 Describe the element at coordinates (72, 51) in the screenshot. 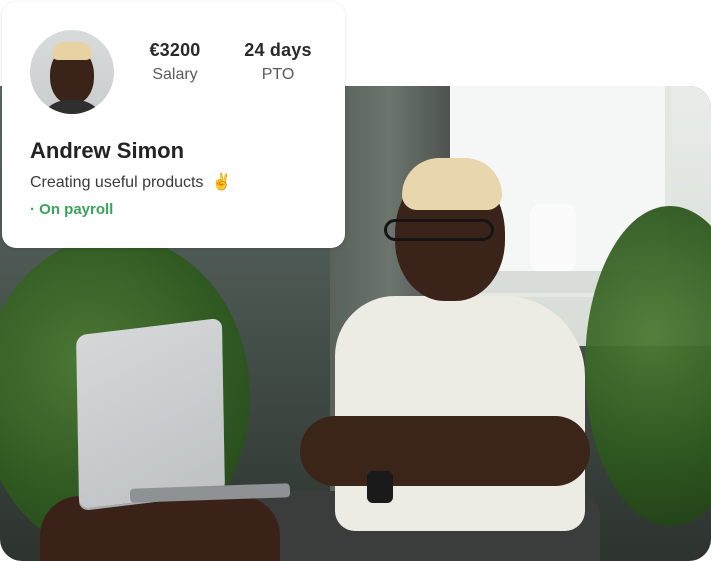

I see `avatar-hair` at that location.